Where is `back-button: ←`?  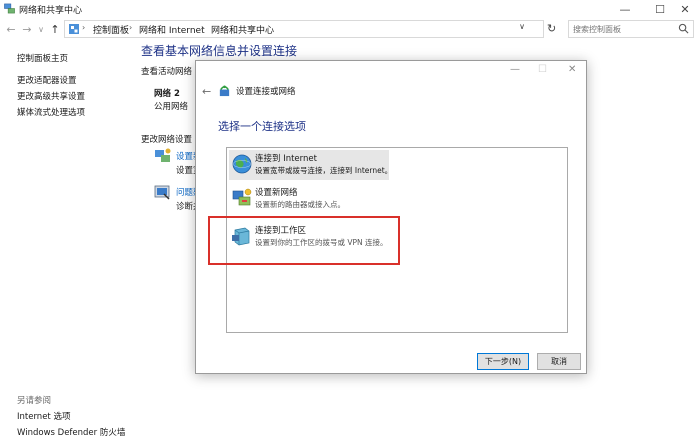
back-button: ← is located at coordinates (11, 29).